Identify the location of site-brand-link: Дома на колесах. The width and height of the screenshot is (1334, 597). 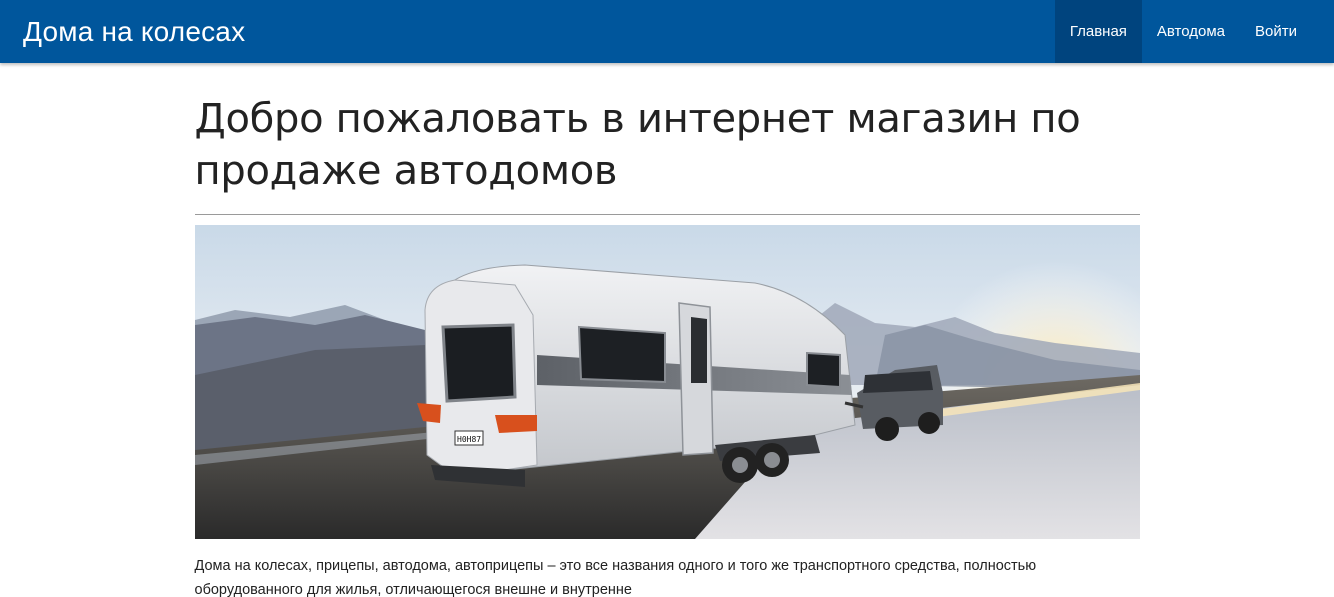
(134, 31).